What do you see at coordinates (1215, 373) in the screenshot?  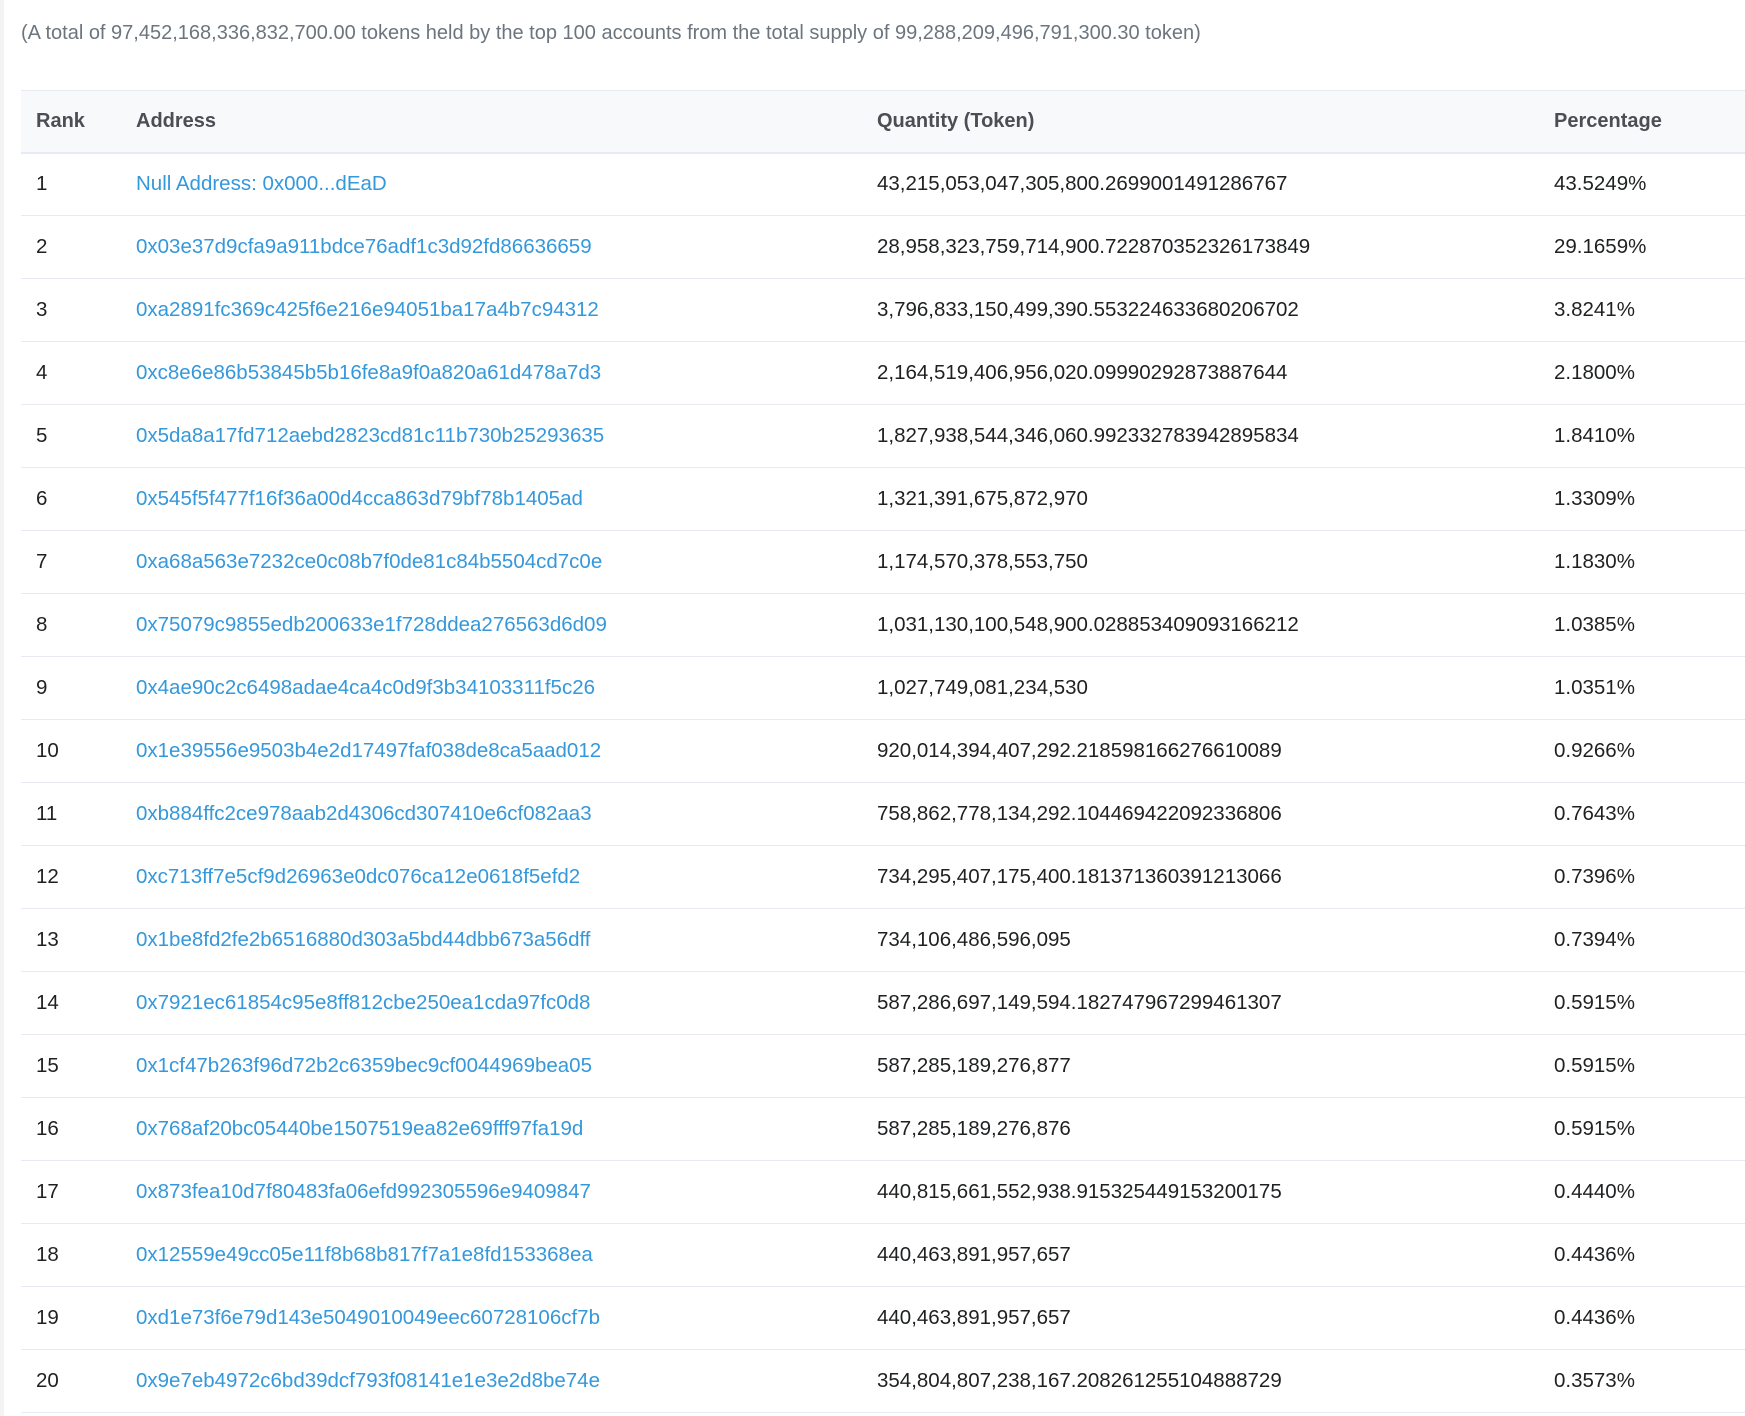 I see `quantity-cell: 2,164,519,406,956,020.09990292873887644` at bounding box center [1215, 373].